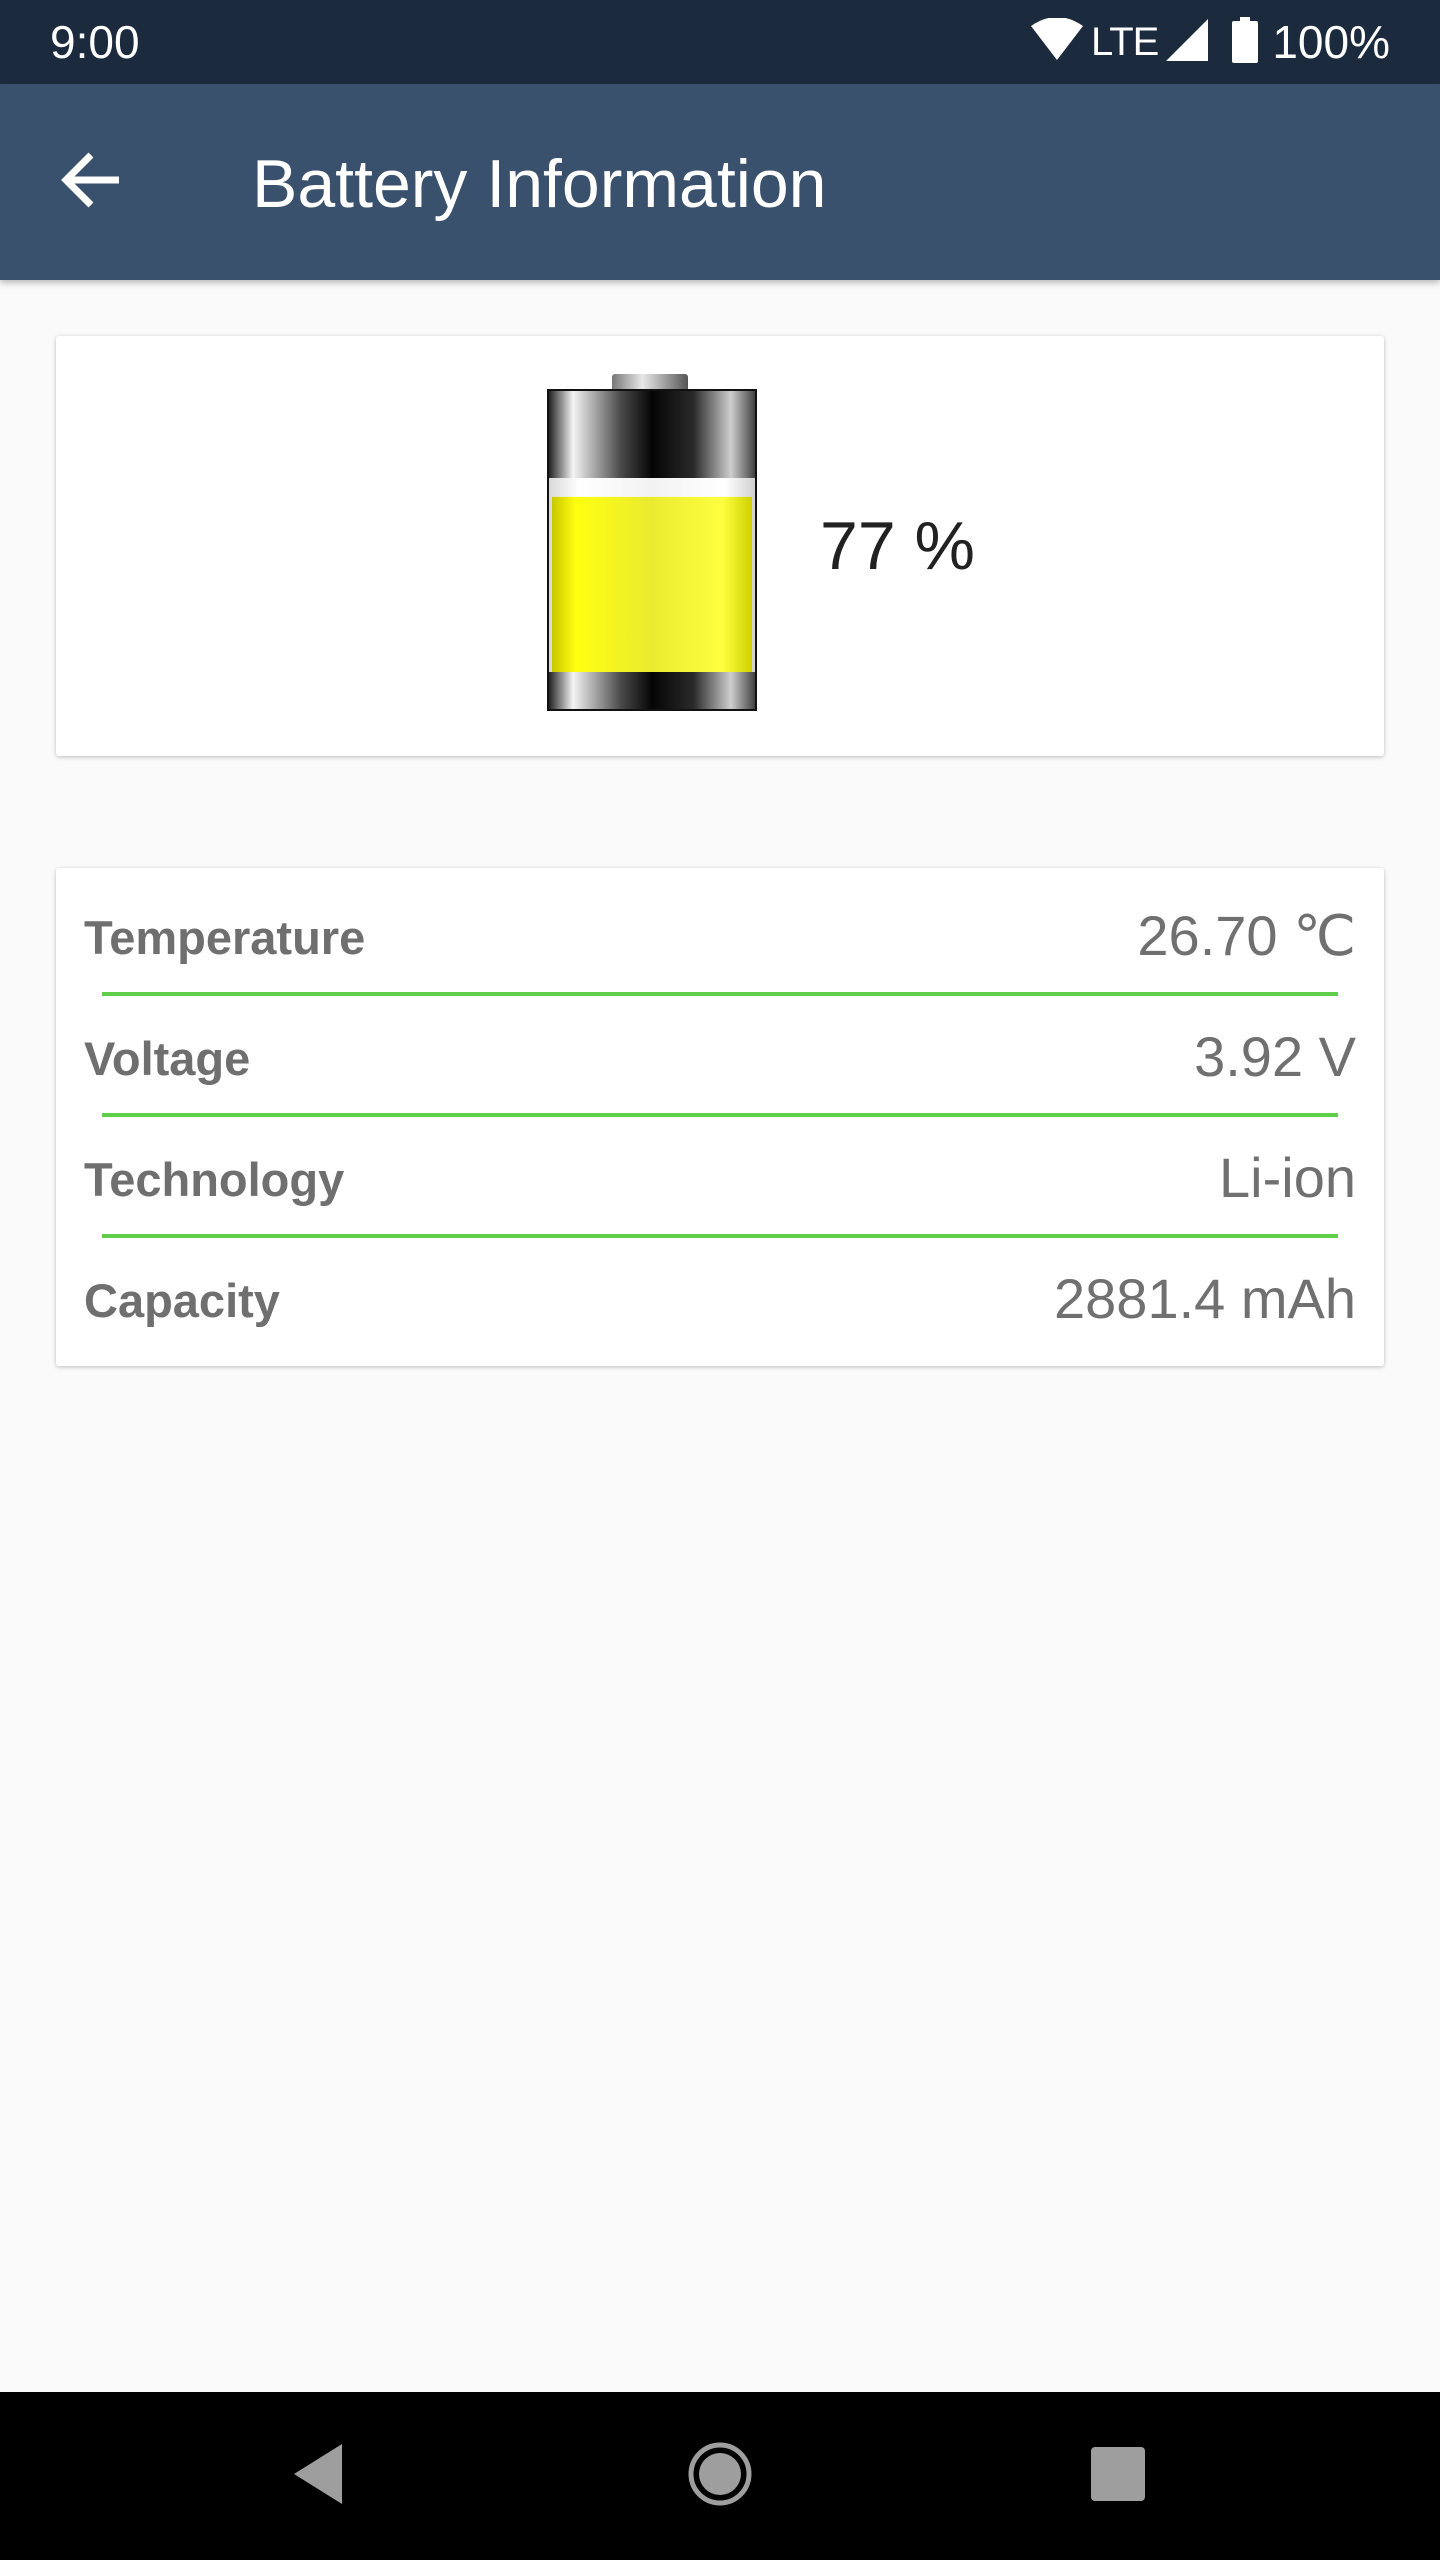 Image resolution: width=1440 pixels, height=2560 pixels. I want to click on battery-full-icon, so click(1245, 42).